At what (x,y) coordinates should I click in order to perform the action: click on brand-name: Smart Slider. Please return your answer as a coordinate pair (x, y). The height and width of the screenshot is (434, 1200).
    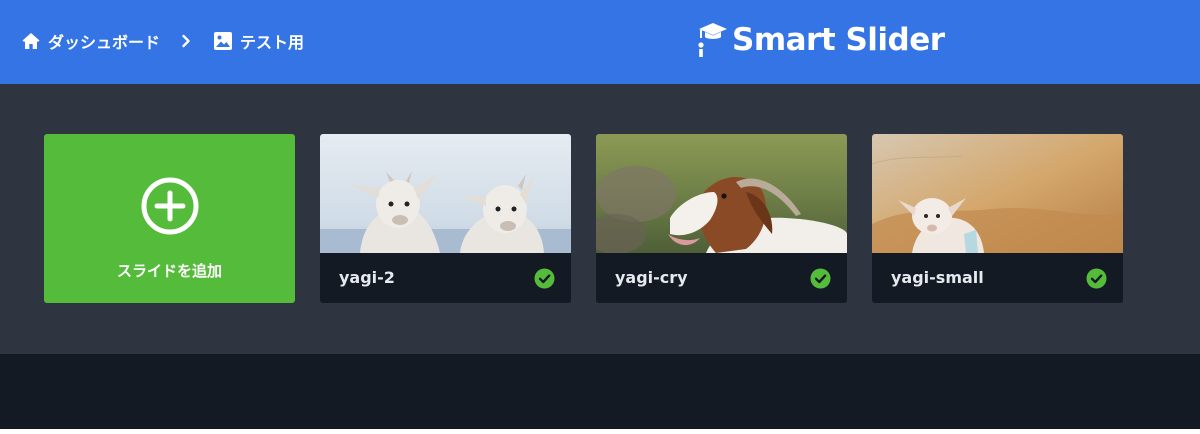
    Looking at the image, I should click on (838, 40).